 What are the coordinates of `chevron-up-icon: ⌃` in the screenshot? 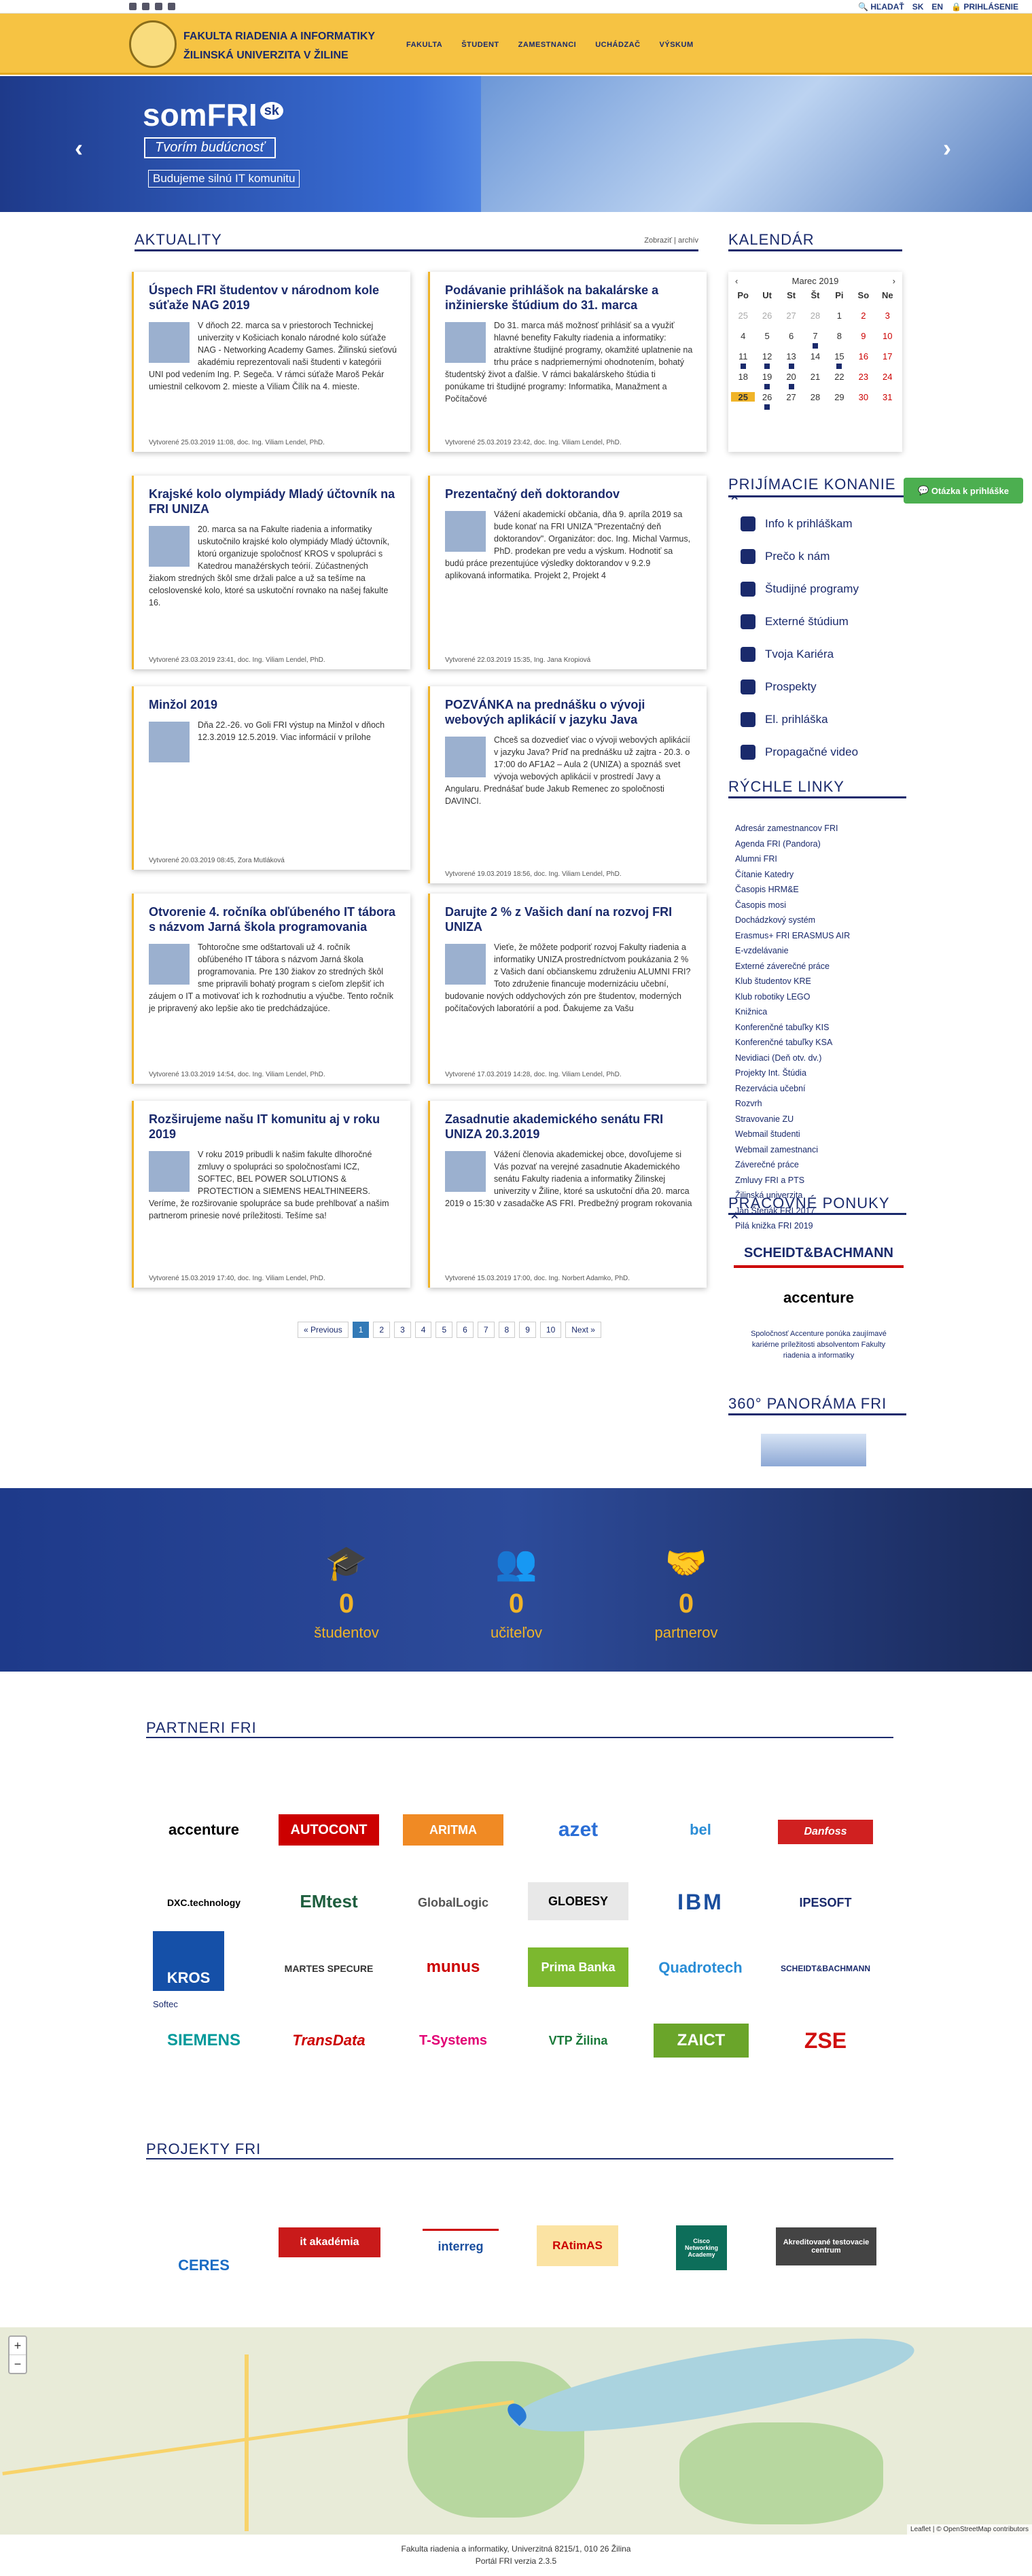 It's located at (734, 501).